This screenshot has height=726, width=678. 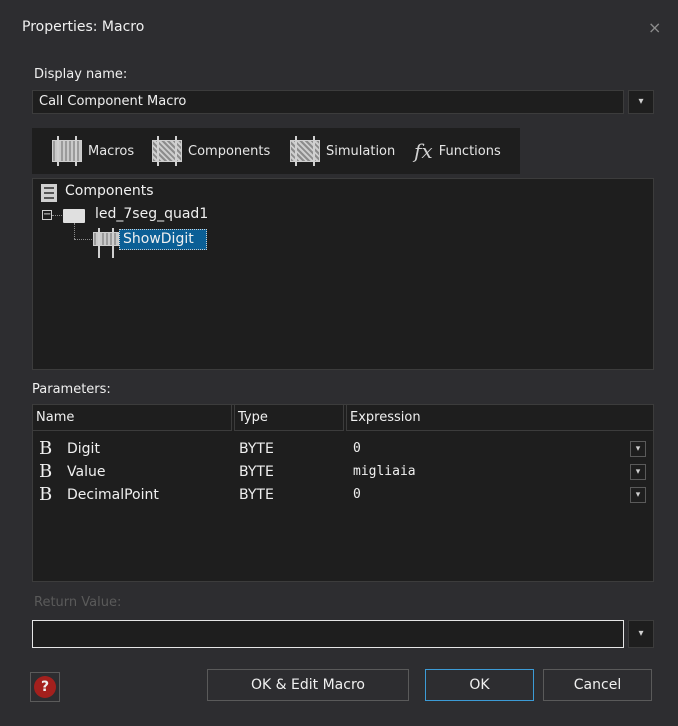 I want to click on folder-icon, so click(x=74, y=216).